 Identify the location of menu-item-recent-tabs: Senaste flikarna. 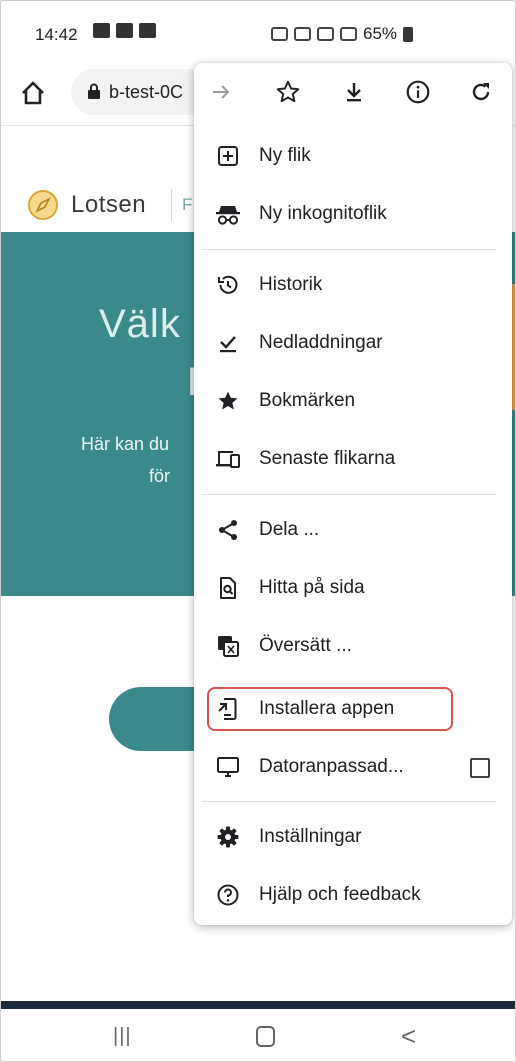
(353, 459).